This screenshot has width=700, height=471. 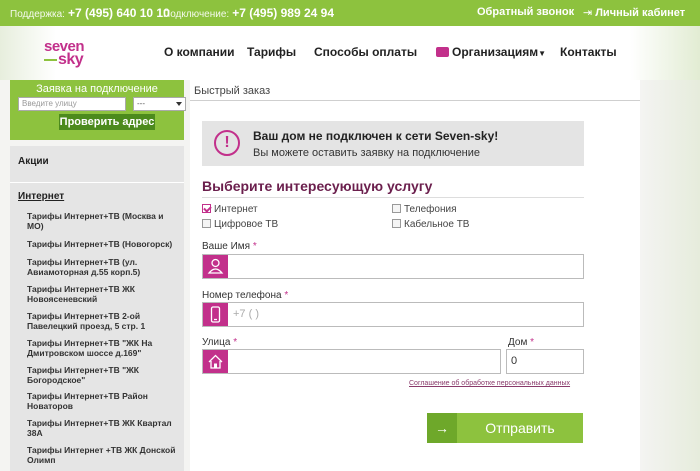 I want to click on option-label: Кабельное ТВ, so click(x=437, y=224).